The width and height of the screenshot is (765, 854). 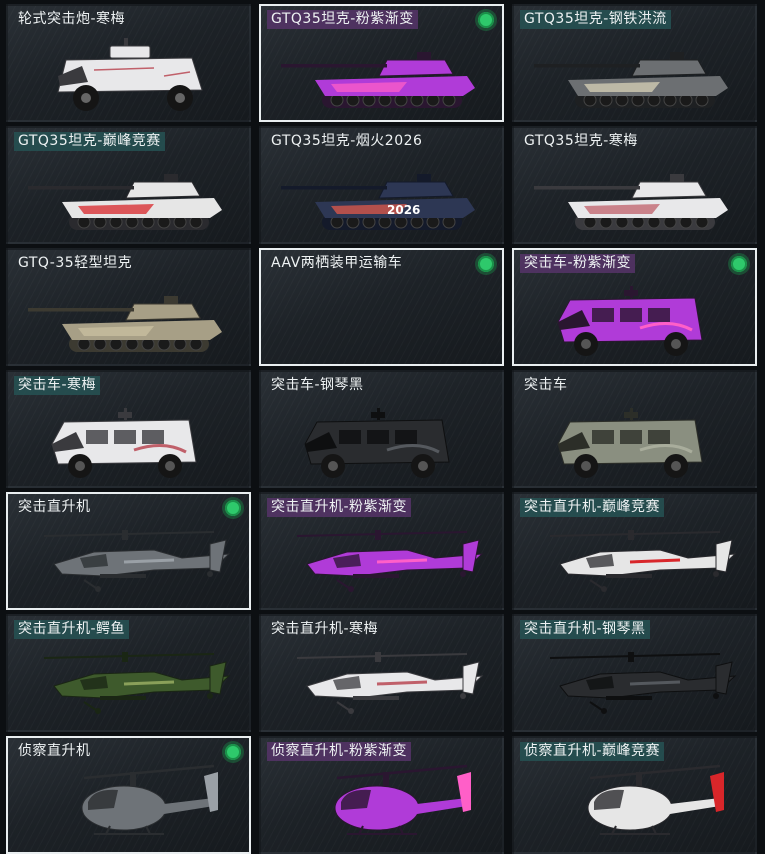 I want to click on vehicle-skin-card: GTQ-35轻型坦克, so click(x=128, y=307).